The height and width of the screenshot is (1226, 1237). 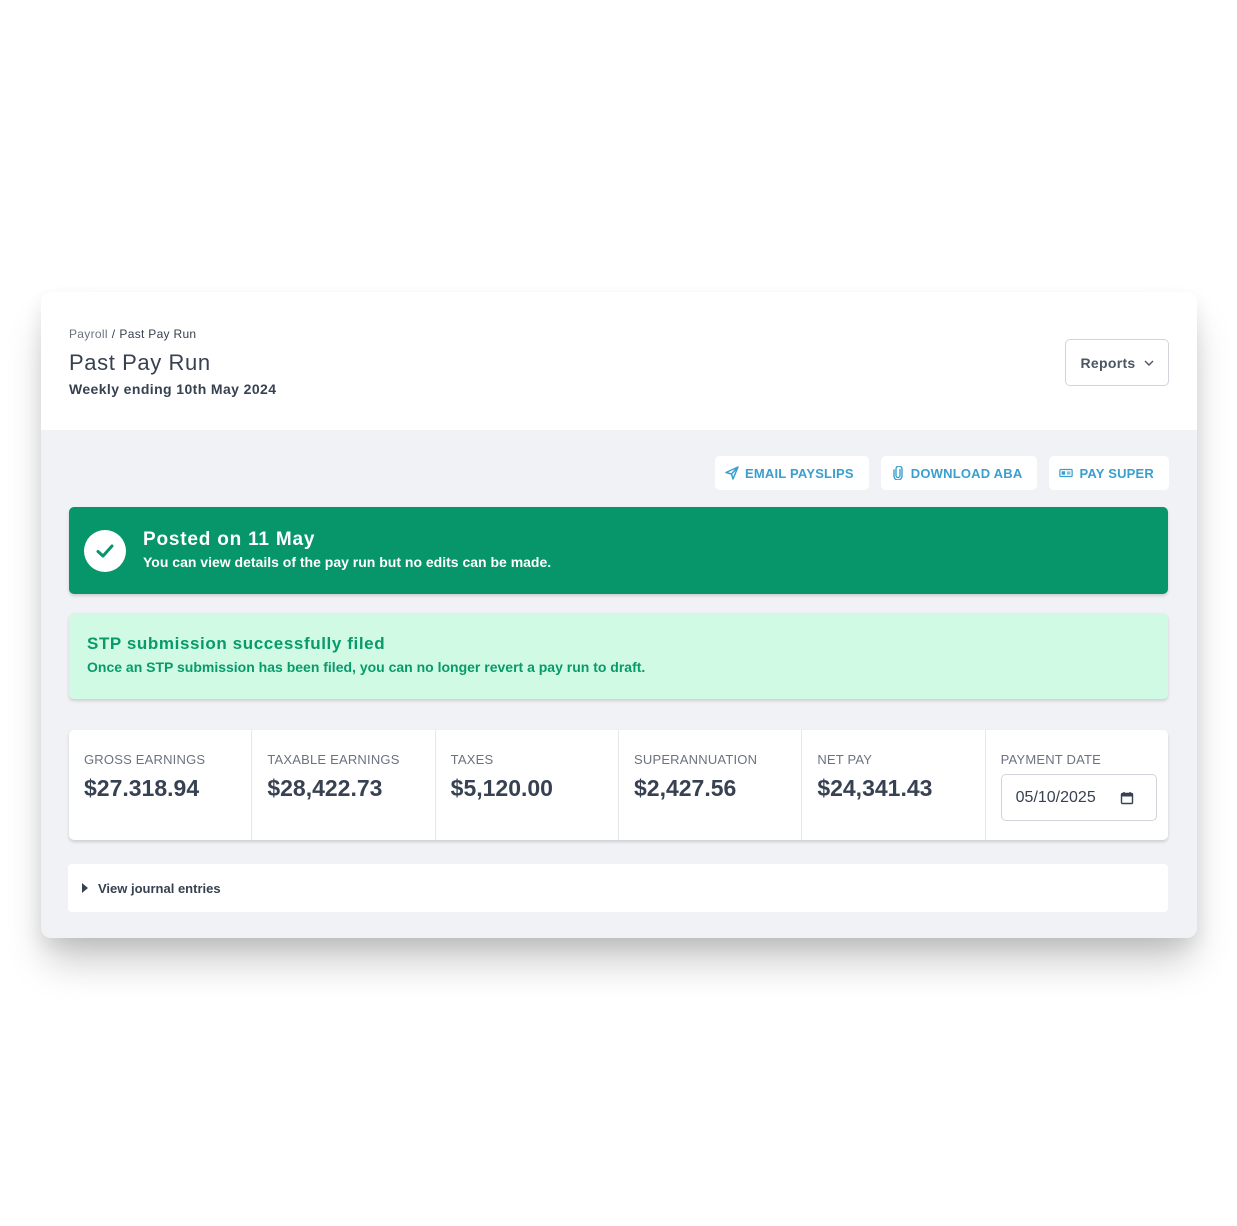 I want to click on stat-value: $5,120.00, so click(x=501, y=788).